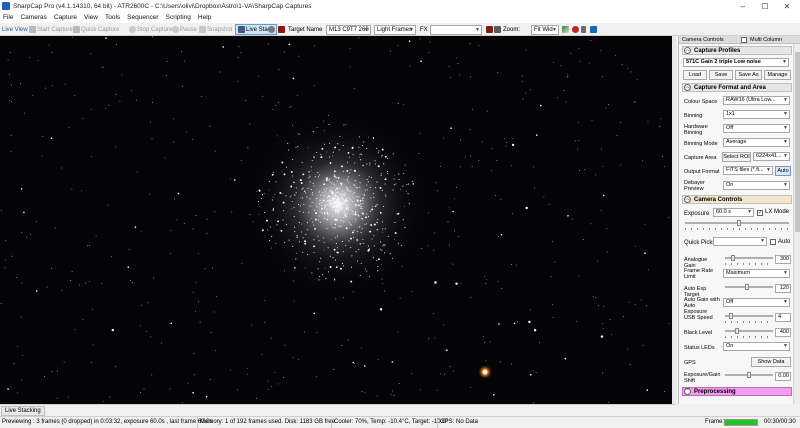 The image size is (800, 428). Describe the element at coordinates (348, 30) in the screenshot. I see `target-name-select: M13 C9T7 260 ▼` at that location.